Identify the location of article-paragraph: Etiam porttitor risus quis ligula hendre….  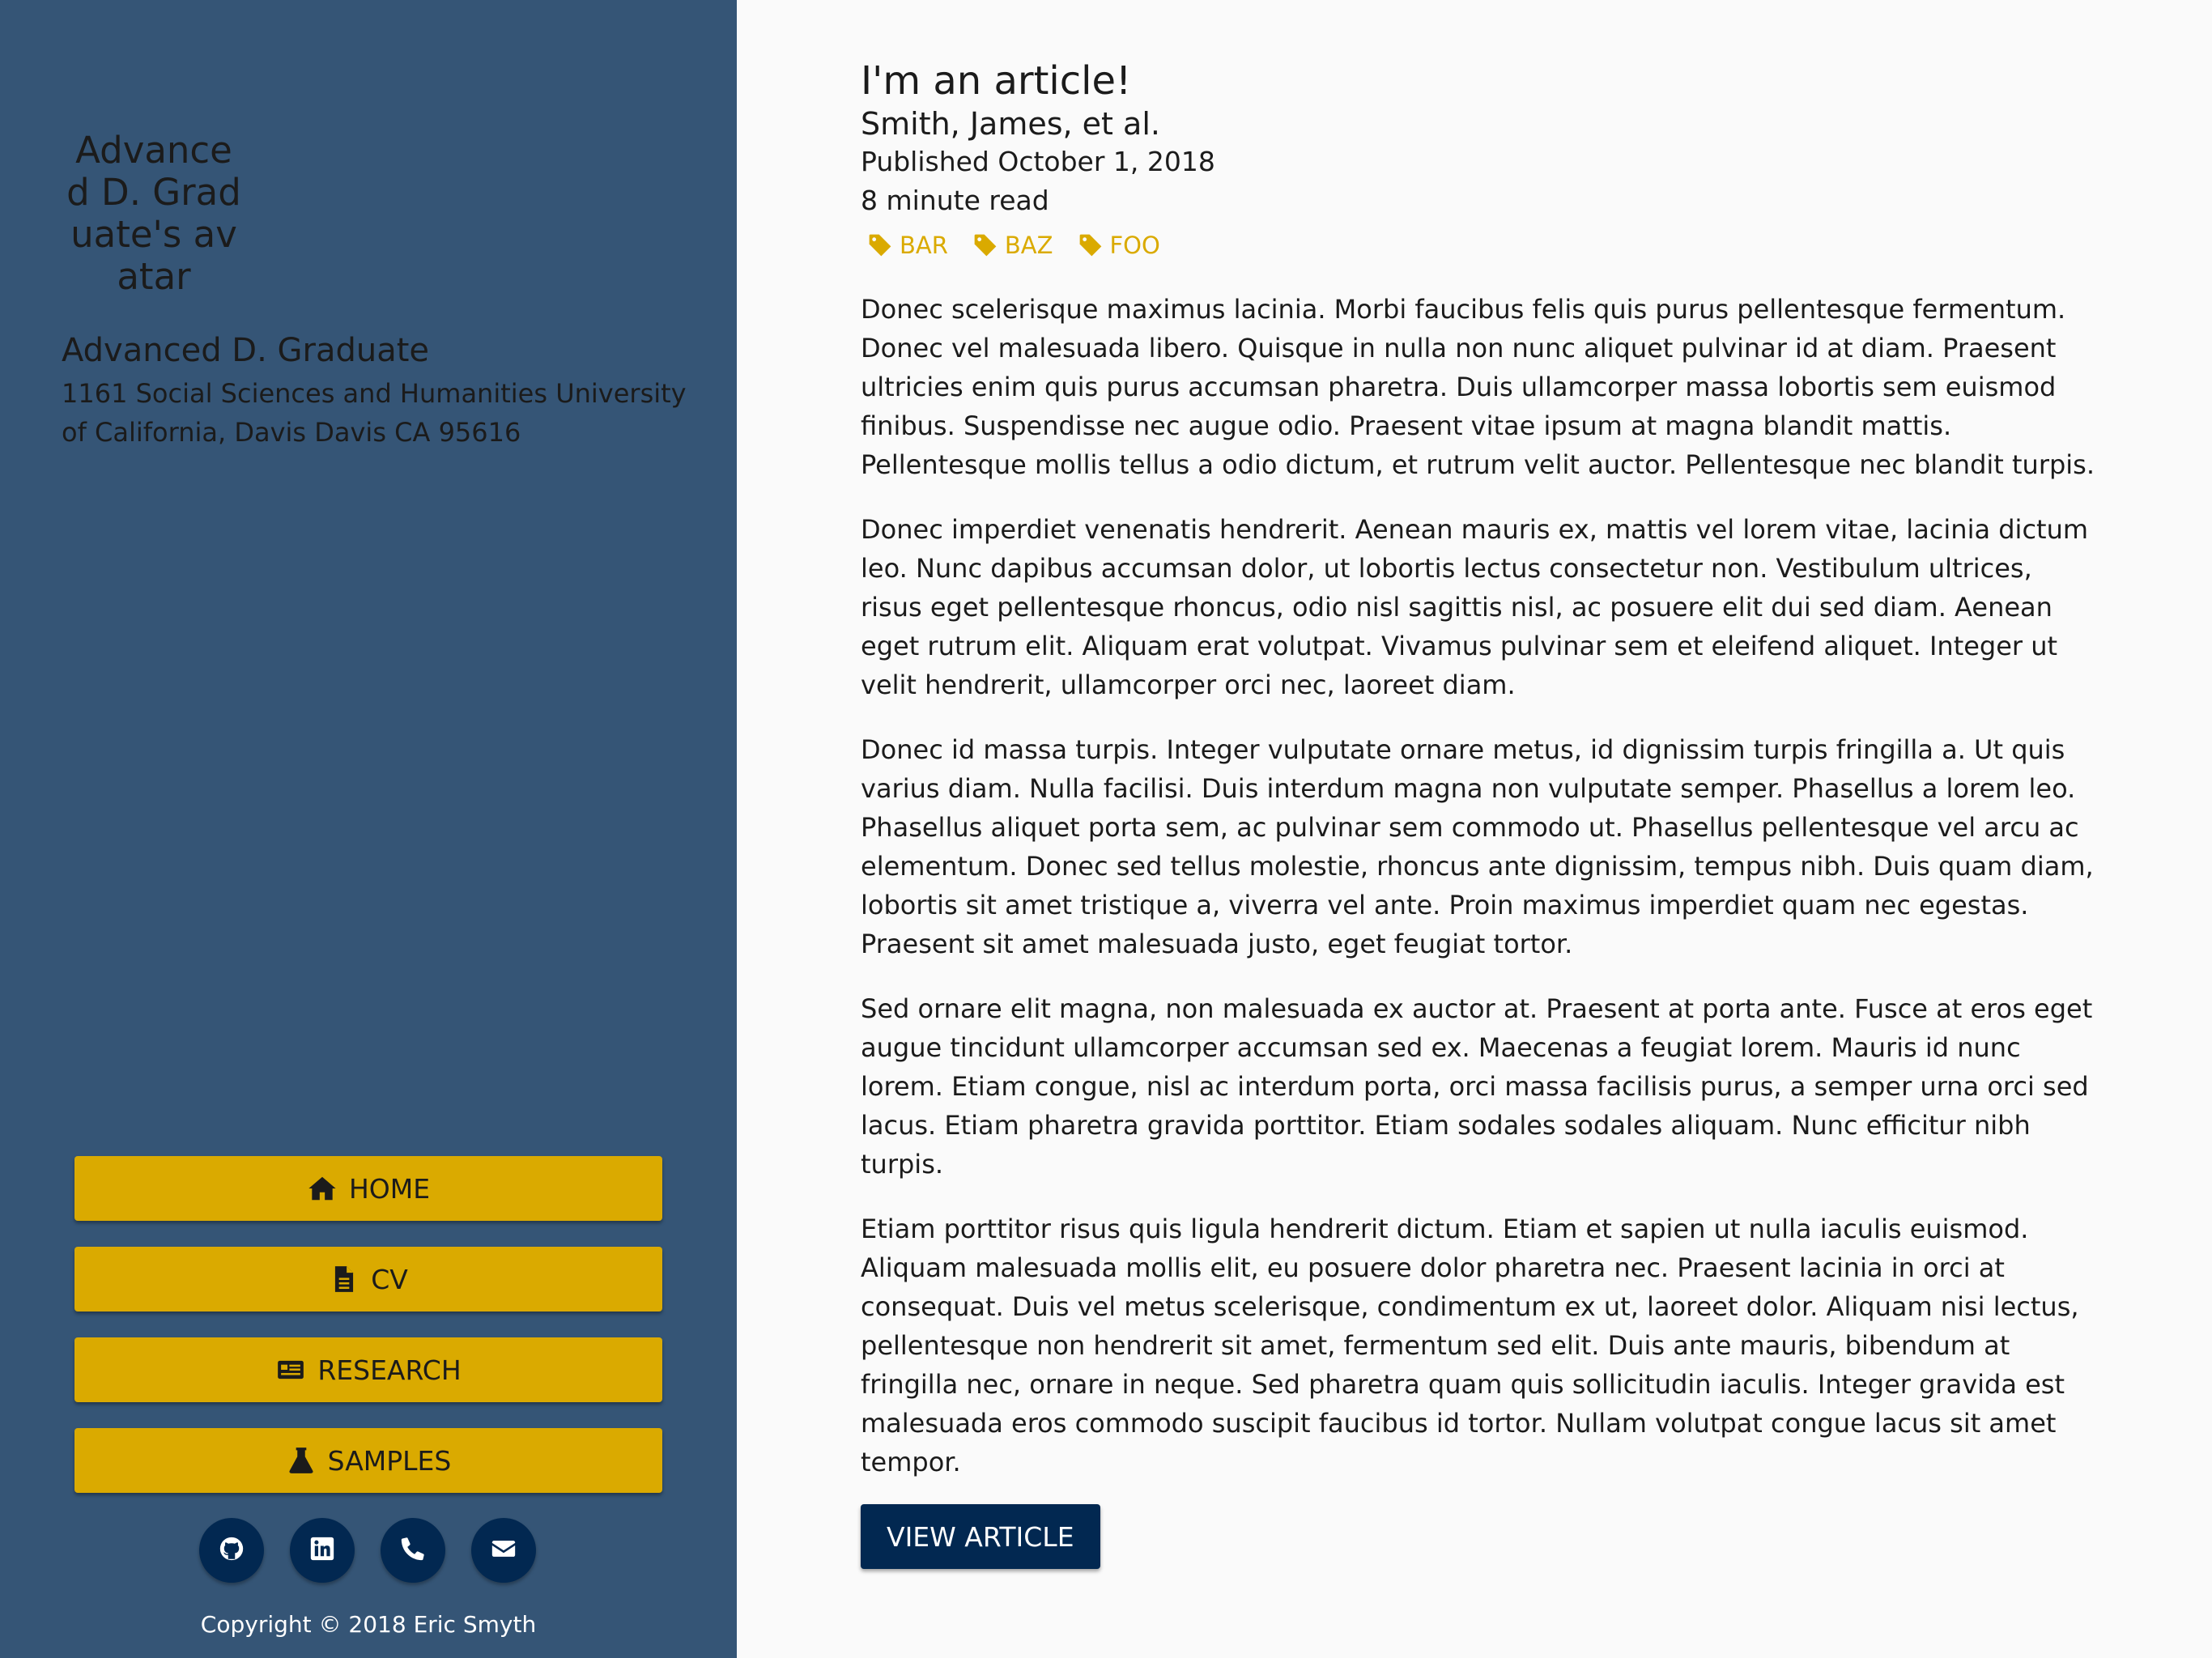
(1470, 1345).